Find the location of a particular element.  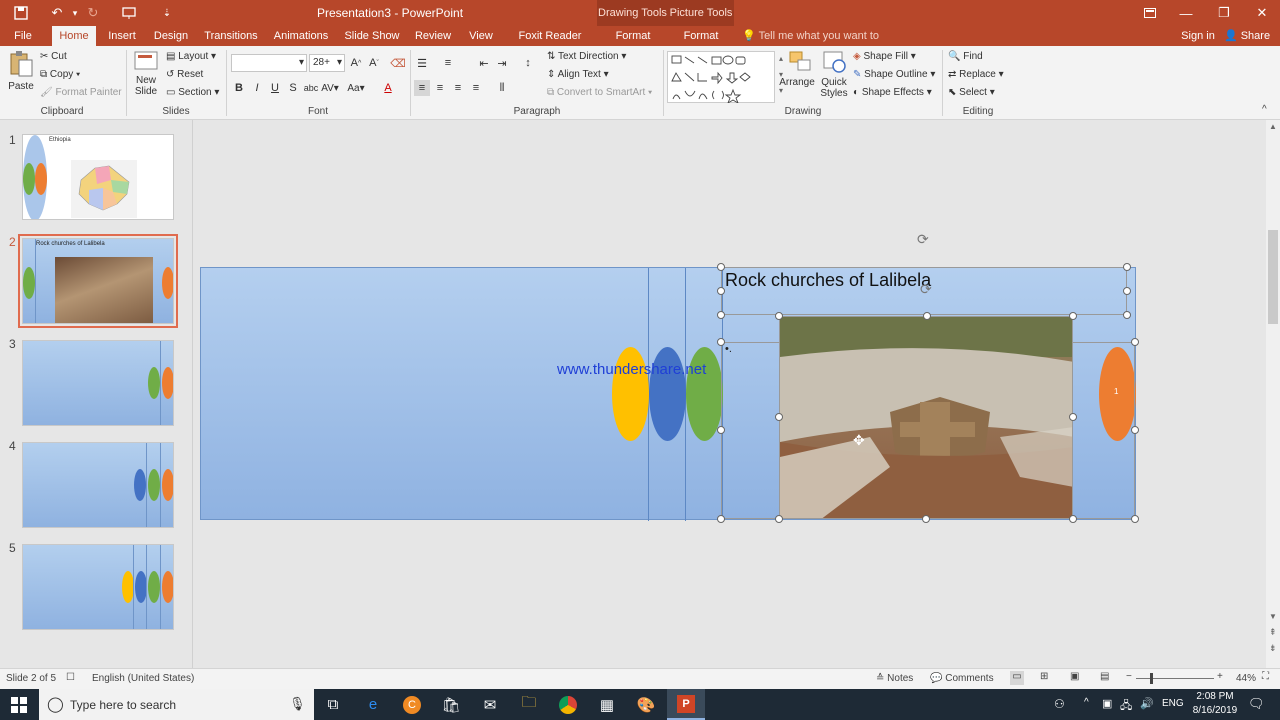

font-color-icon: A is located at coordinates (388, 88).